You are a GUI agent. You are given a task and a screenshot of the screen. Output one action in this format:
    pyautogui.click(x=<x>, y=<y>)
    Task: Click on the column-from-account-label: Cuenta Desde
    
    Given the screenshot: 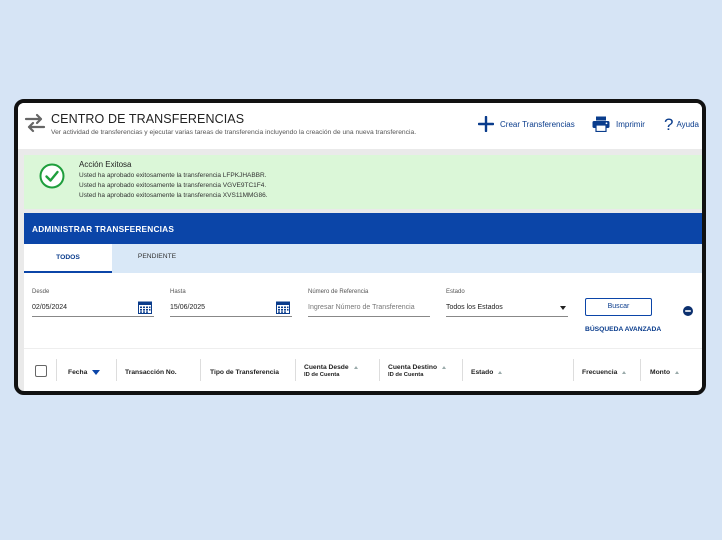 What is the action you would take?
    pyautogui.click(x=326, y=367)
    